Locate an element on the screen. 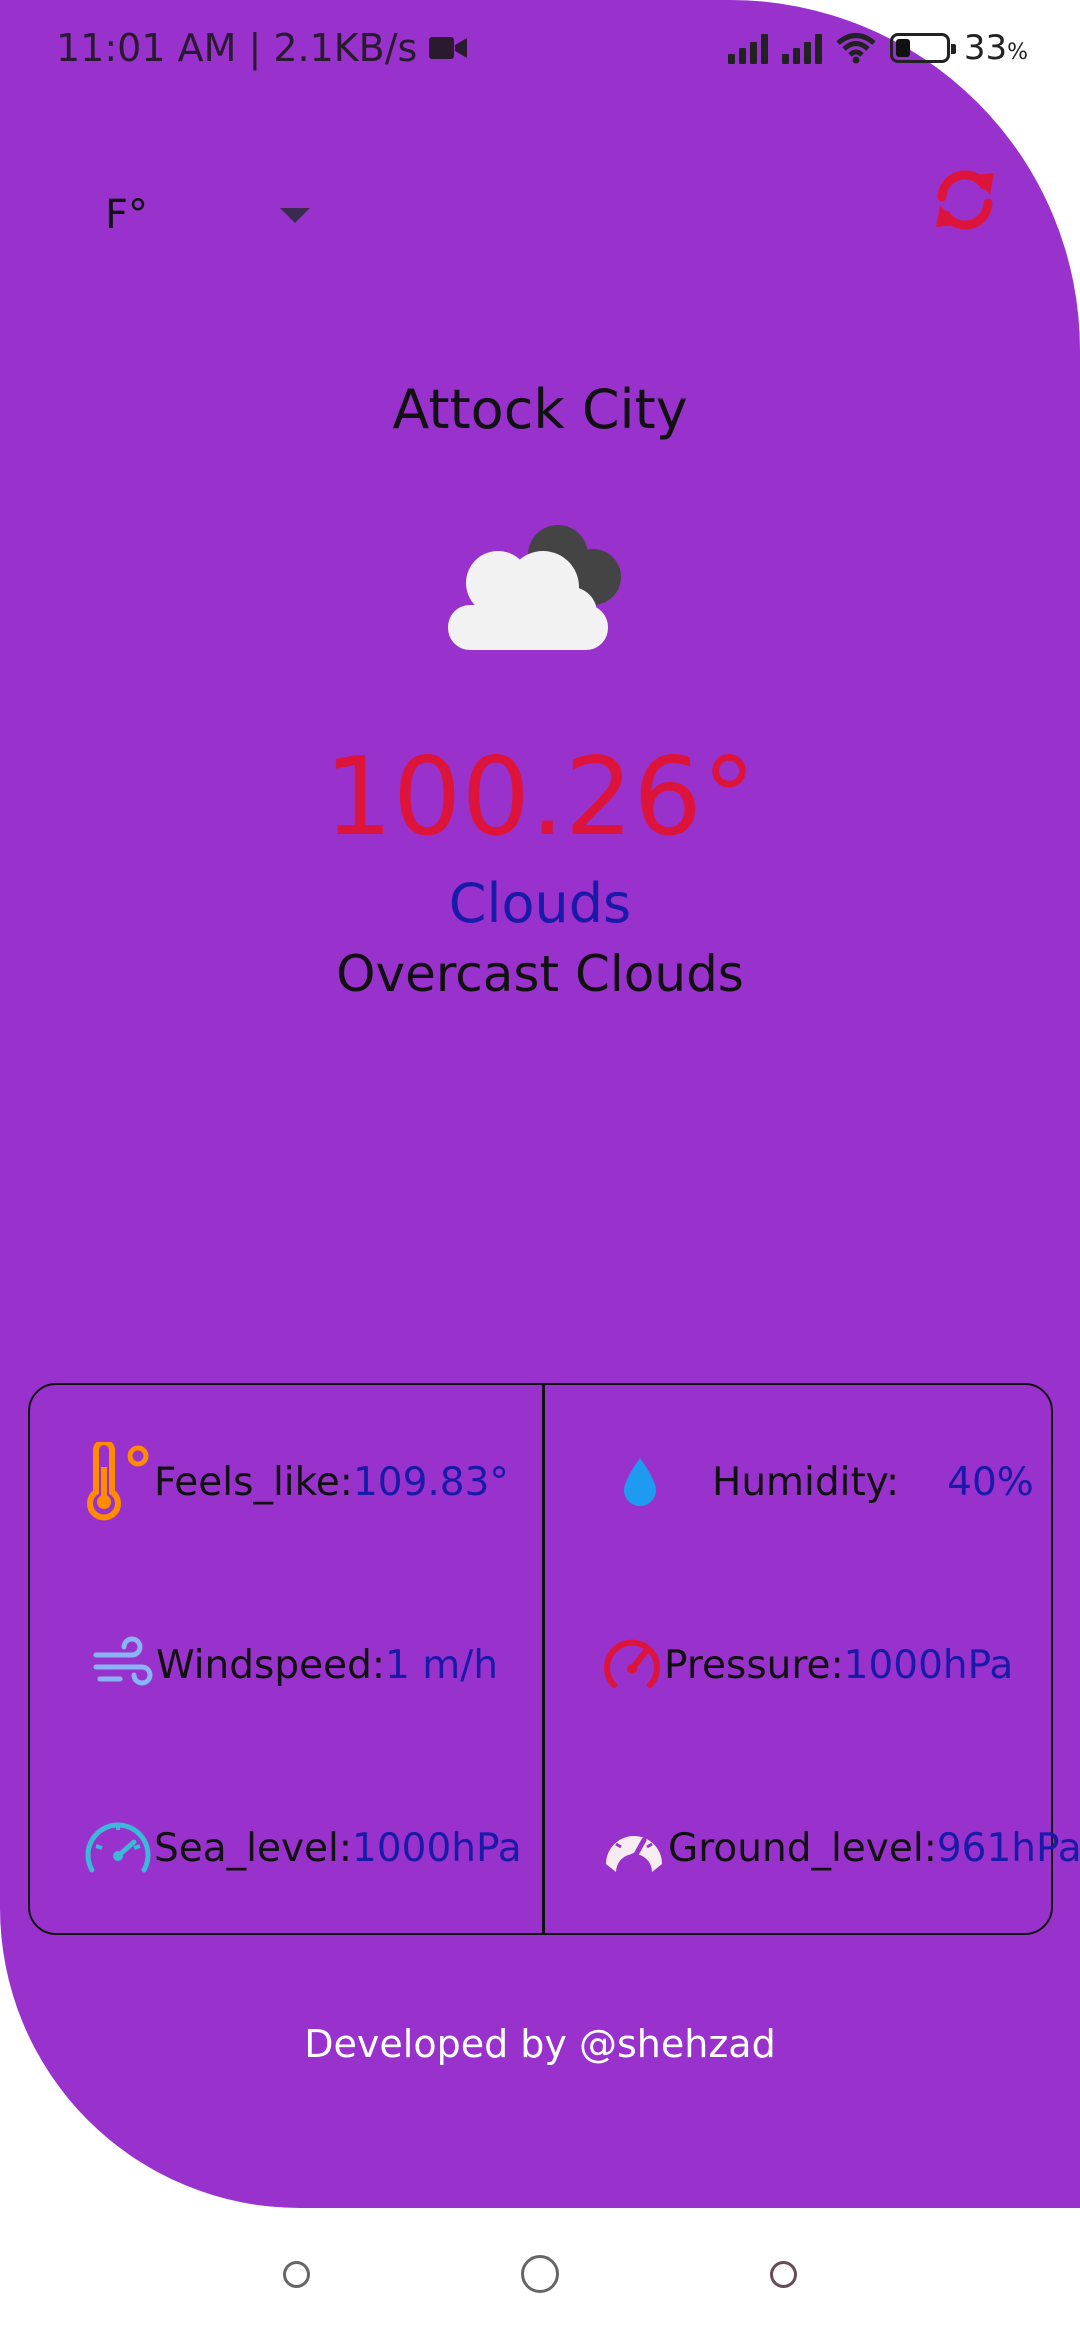 The height and width of the screenshot is (2340, 1080). humidity-item: Humidity: 40% is located at coordinates (822, 1482).